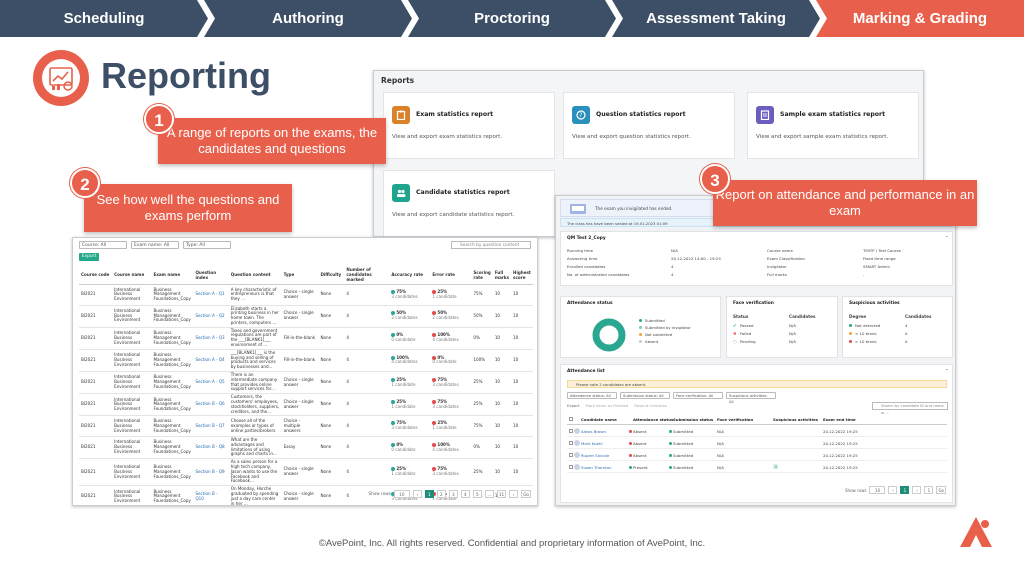 Image resolution: width=1024 pixels, height=577 pixels. What do you see at coordinates (839, 419) in the screenshot?
I see `attendance-col-header: Exam end time` at bounding box center [839, 419].